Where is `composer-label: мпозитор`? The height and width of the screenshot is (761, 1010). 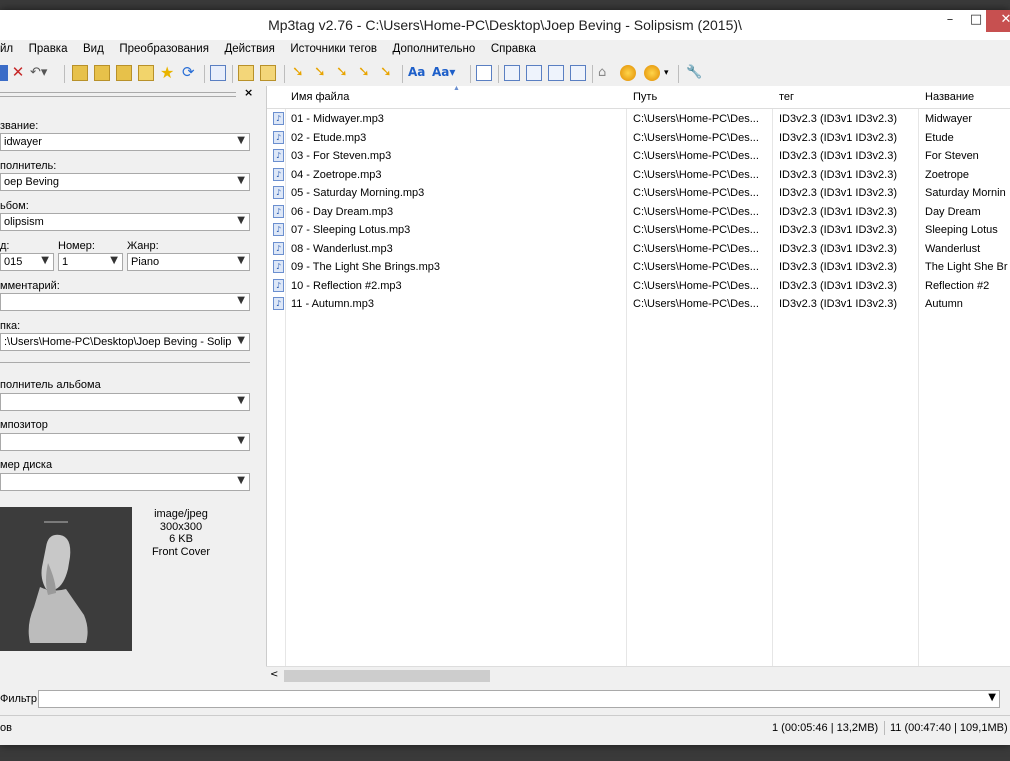
composer-label: мпозитор is located at coordinates (24, 425).